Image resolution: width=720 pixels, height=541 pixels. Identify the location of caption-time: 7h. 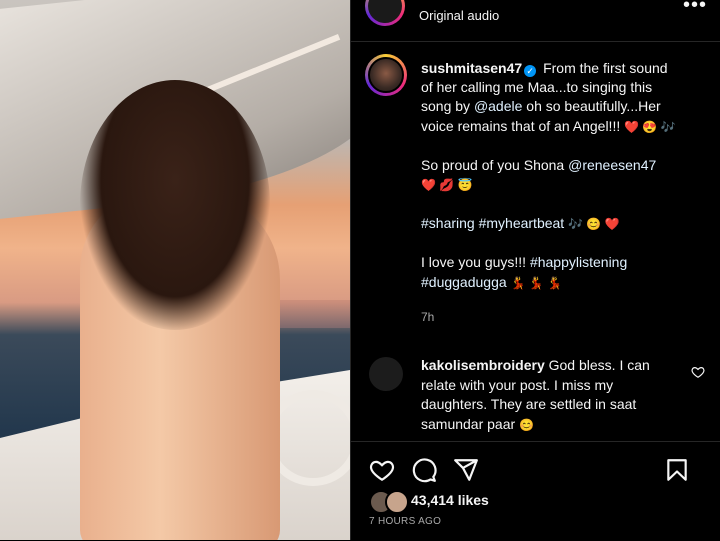
(428, 316).